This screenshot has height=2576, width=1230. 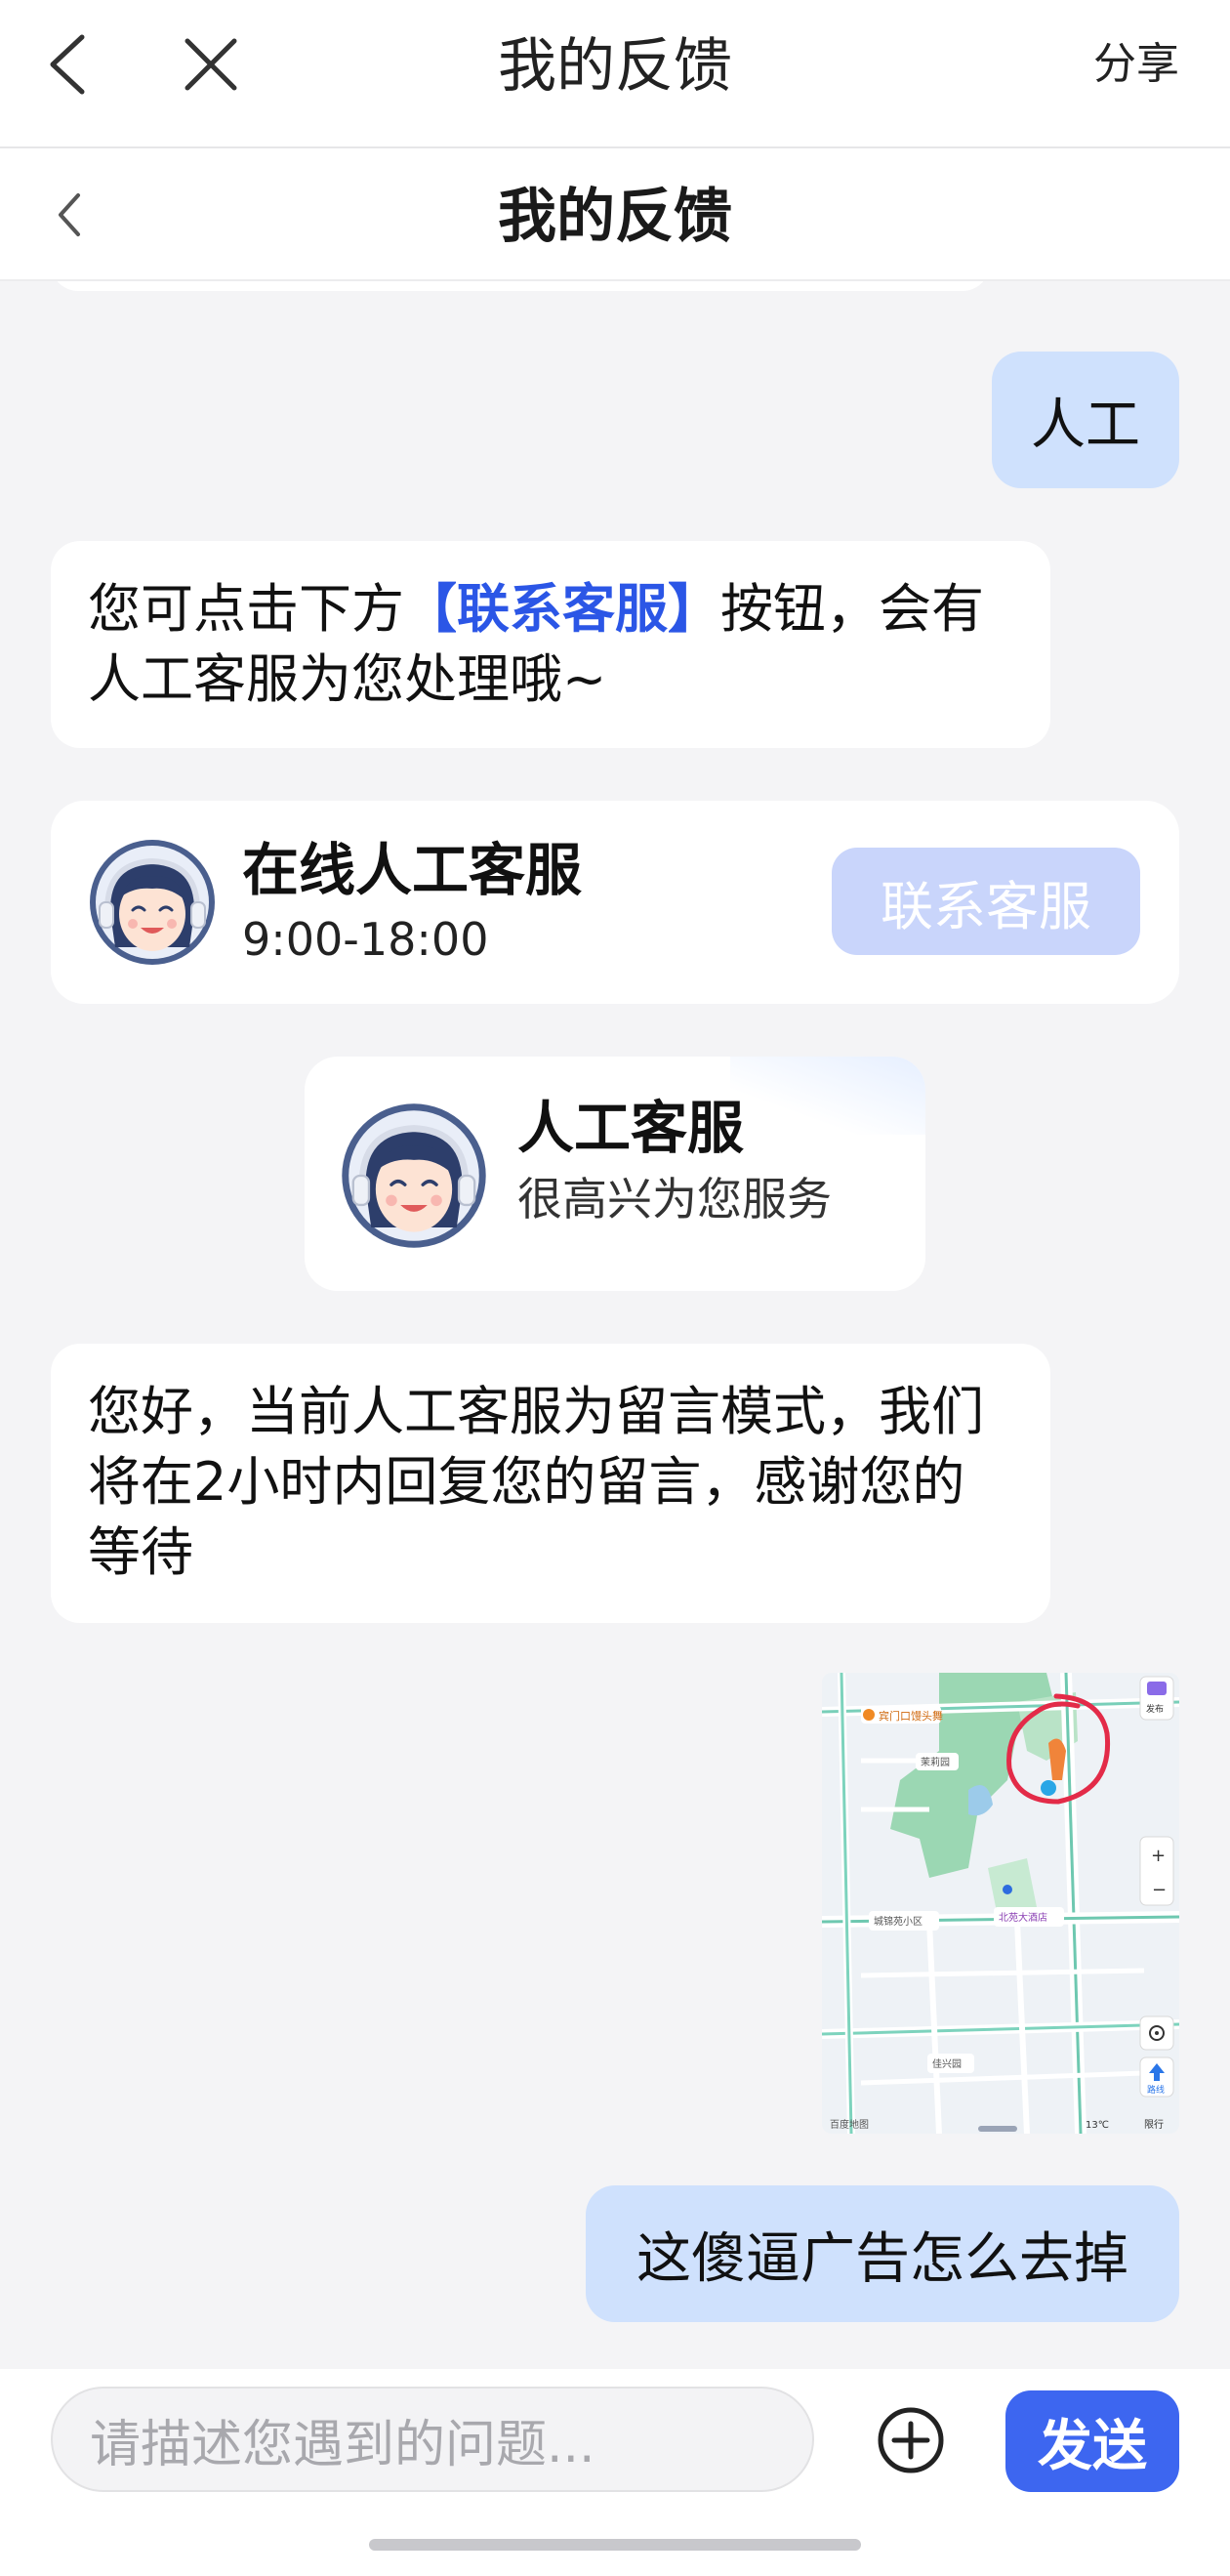 What do you see at coordinates (615, 217) in the screenshot?
I see `page-title: 我的反馈` at bounding box center [615, 217].